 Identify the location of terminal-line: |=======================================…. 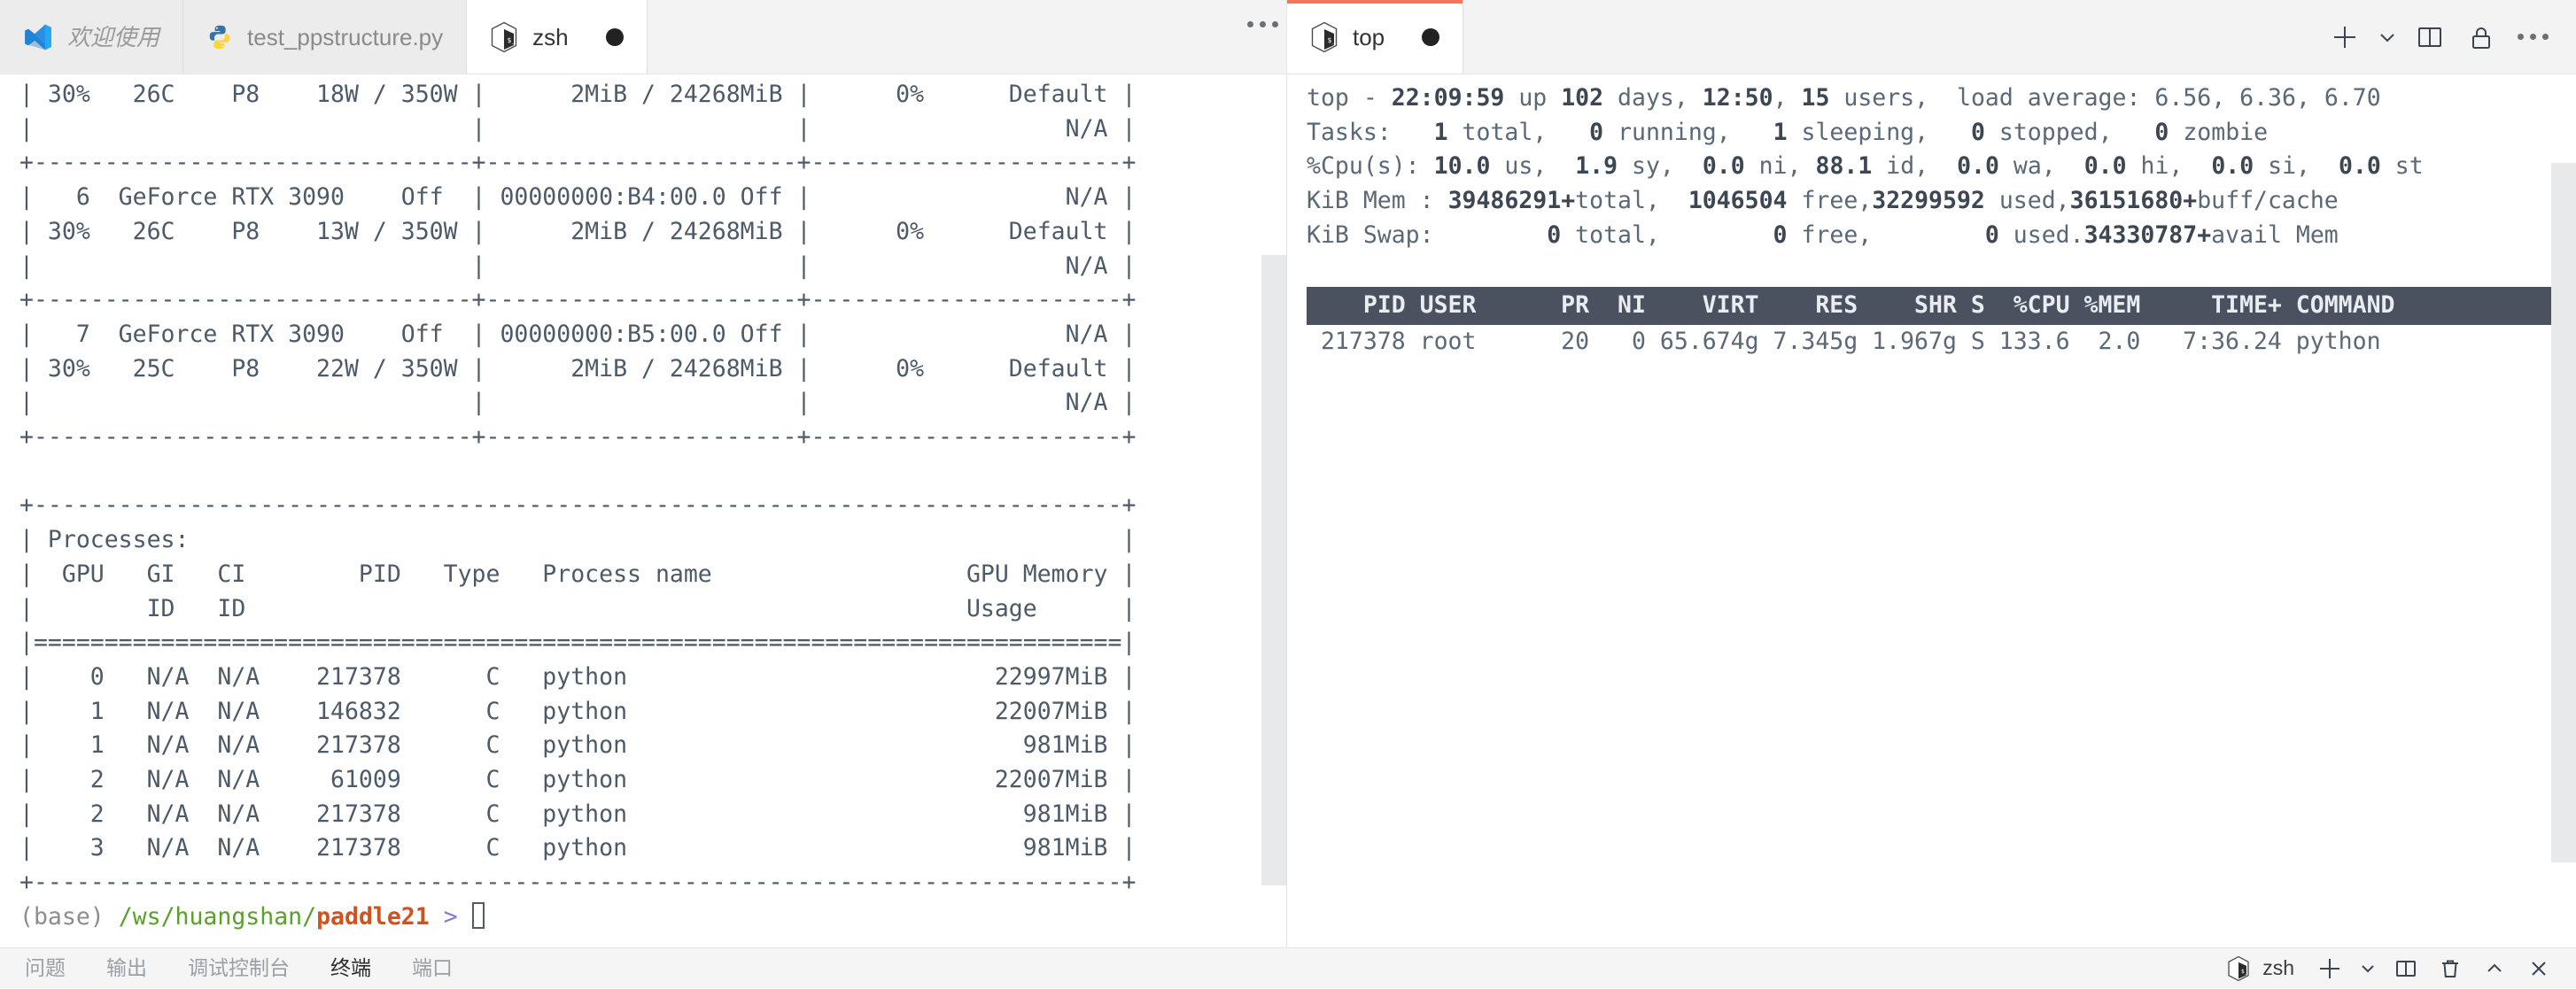
(578, 643).